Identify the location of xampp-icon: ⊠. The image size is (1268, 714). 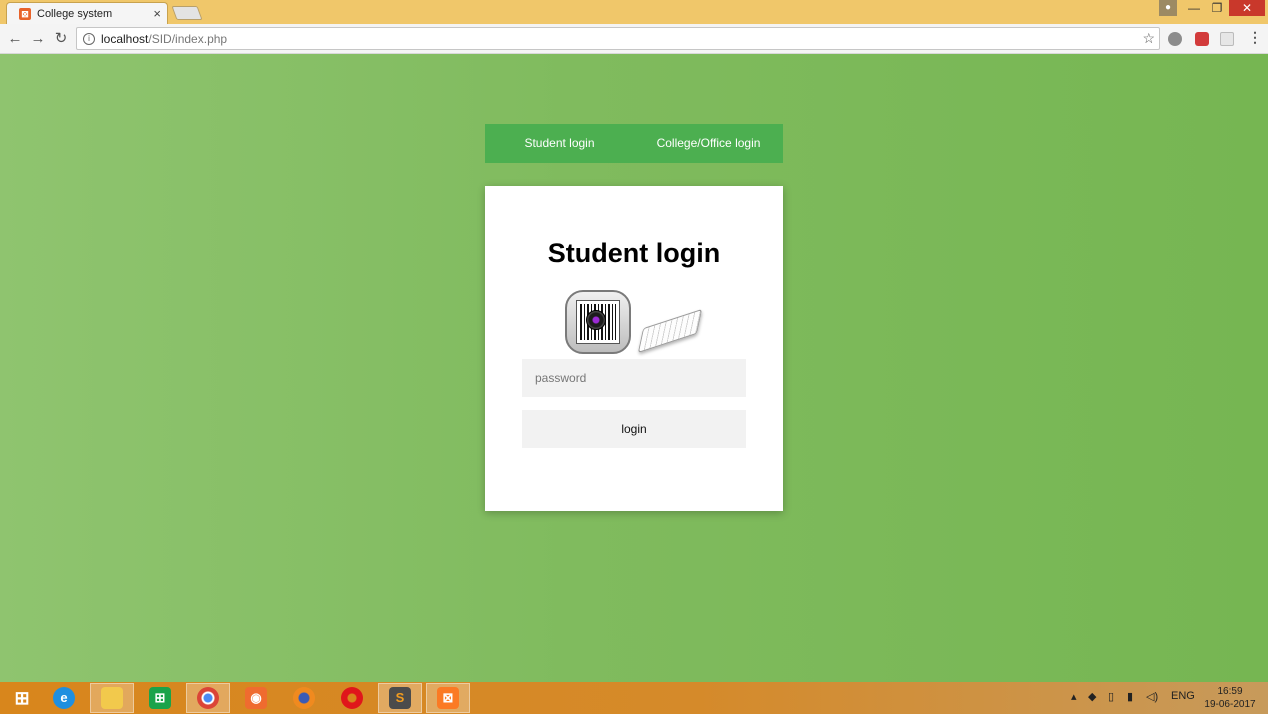
(448, 698).